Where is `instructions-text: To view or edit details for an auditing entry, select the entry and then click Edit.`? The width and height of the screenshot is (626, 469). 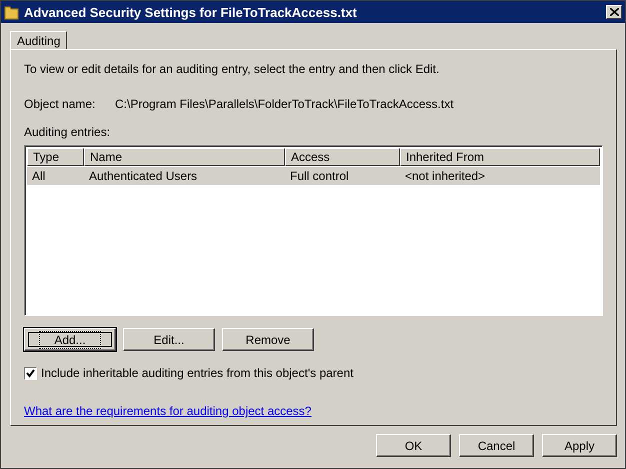 instructions-text: To view or edit details for an auditing entry, select the entry and then click Edit. is located at coordinates (232, 69).